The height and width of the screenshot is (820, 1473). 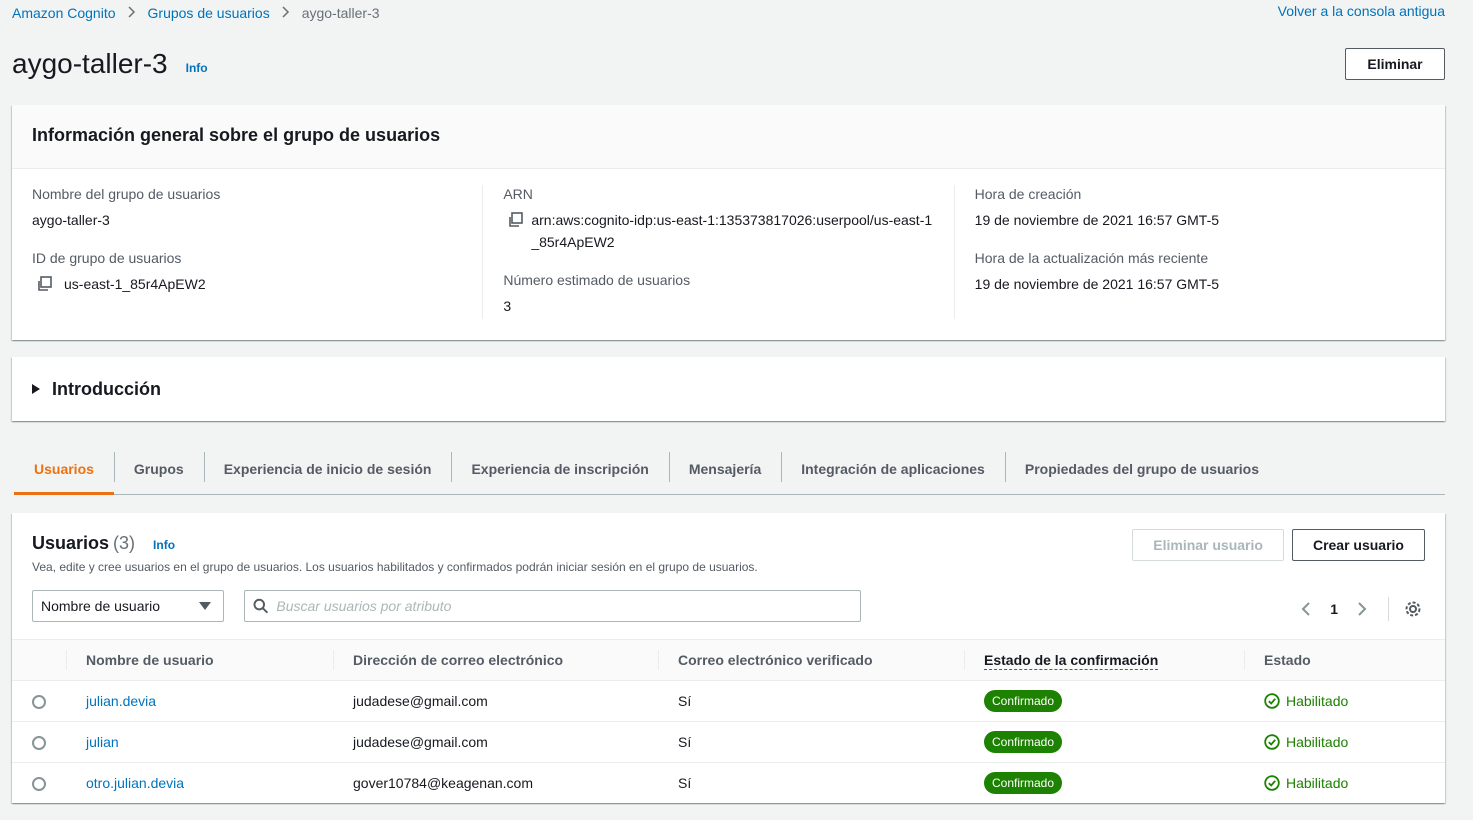 I want to click on tab-users: Usuarios, so click(x=64, y=469).